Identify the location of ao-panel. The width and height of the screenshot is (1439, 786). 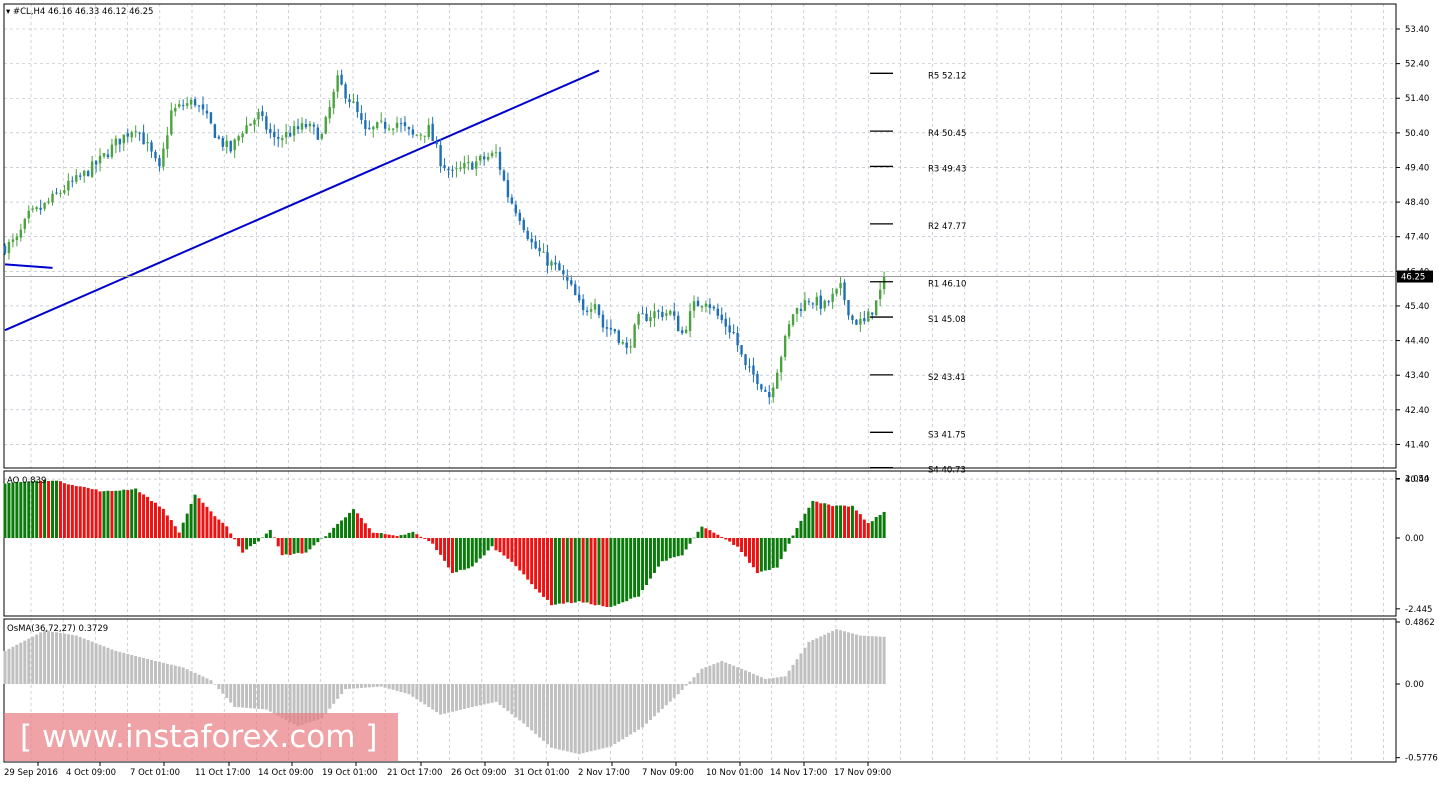
(444, 543).